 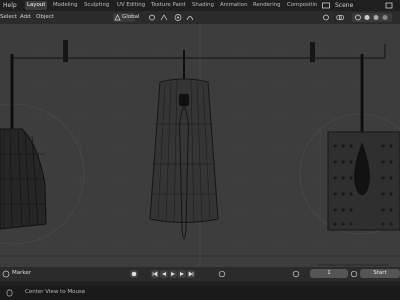 I want to click on shading-buttons, so click(x=372, y=17).